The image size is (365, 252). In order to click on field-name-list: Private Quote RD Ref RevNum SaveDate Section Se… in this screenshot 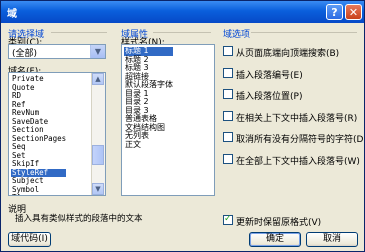, I will do `click(57, 134)`.